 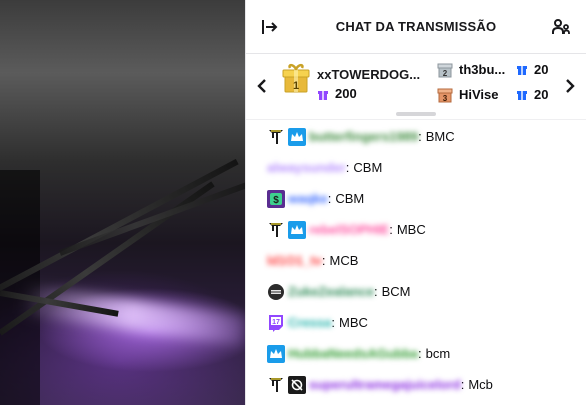 What do you see at coordinates (479, 94) in the screenshot?
I see `leaderboard-third-name: HiVise` at bounding box center [479, 94].